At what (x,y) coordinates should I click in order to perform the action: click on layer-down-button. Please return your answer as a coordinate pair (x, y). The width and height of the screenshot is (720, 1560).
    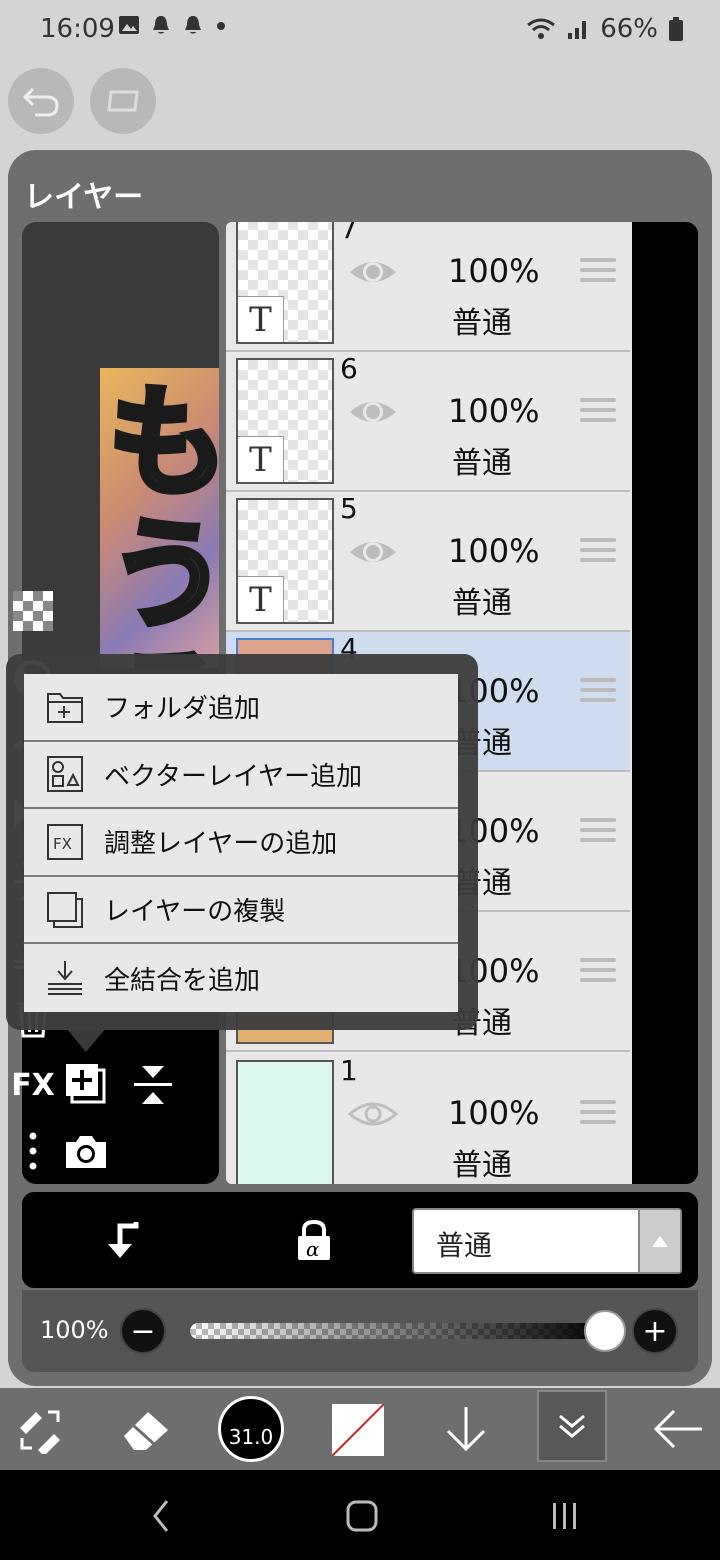
    Looking at the image, I should click on (466, 1429).